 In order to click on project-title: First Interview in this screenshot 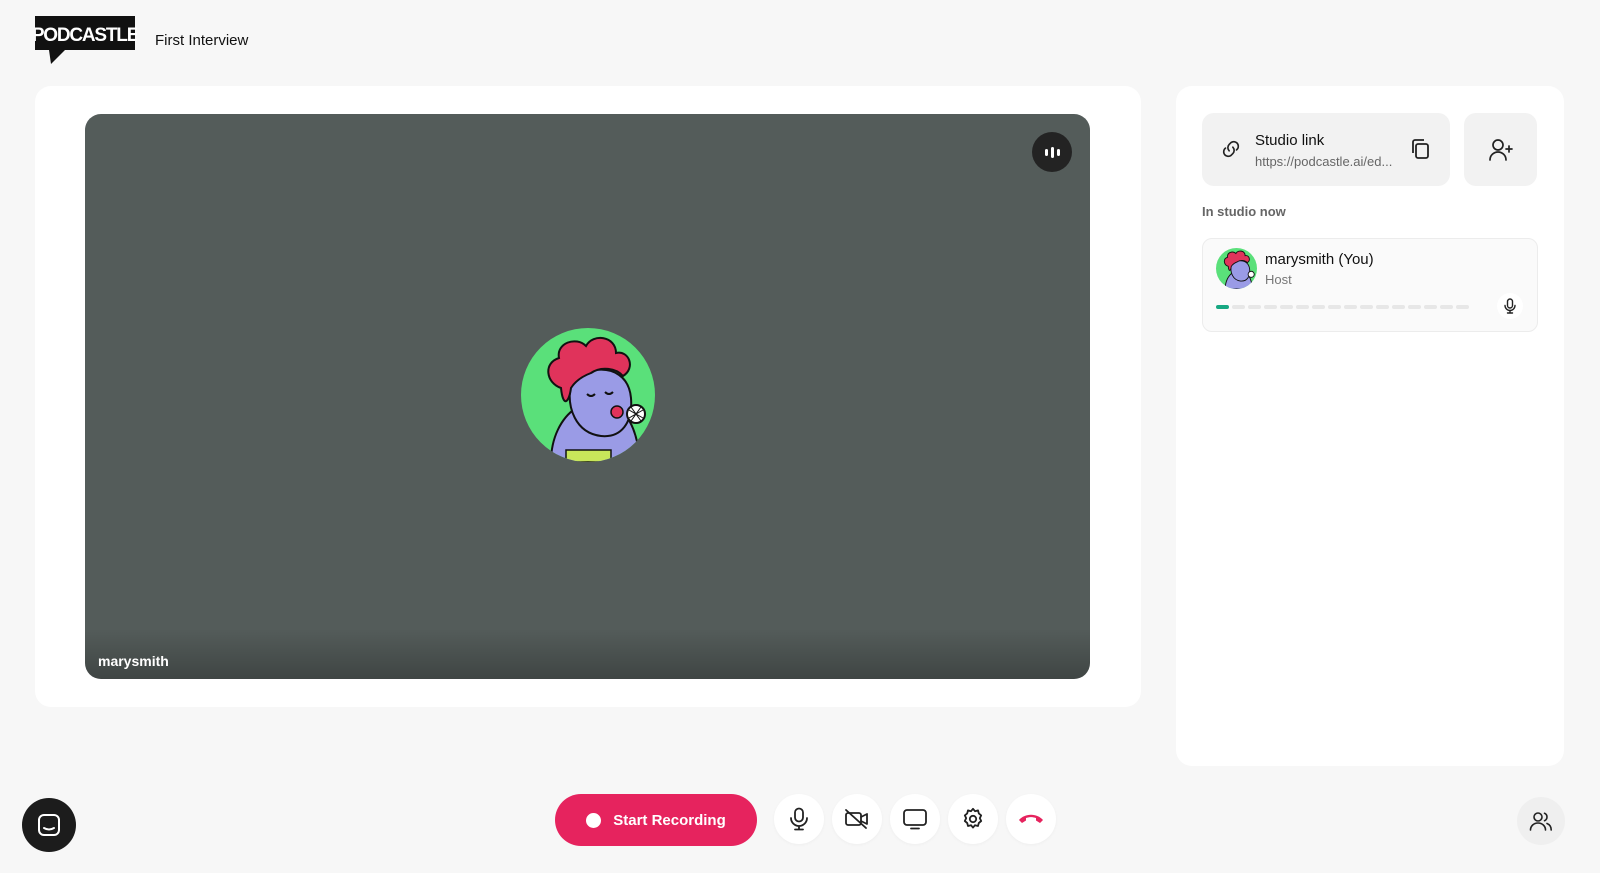, I will do `click(201, 40)`.